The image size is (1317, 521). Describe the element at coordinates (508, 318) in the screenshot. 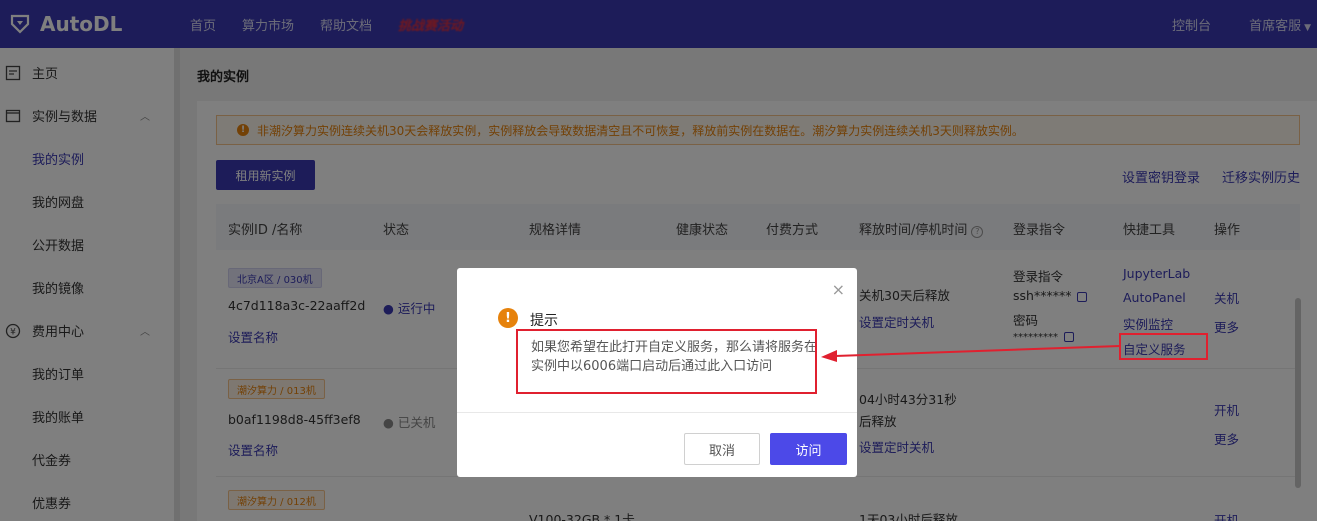

I see `warning-icon: !` at that location.